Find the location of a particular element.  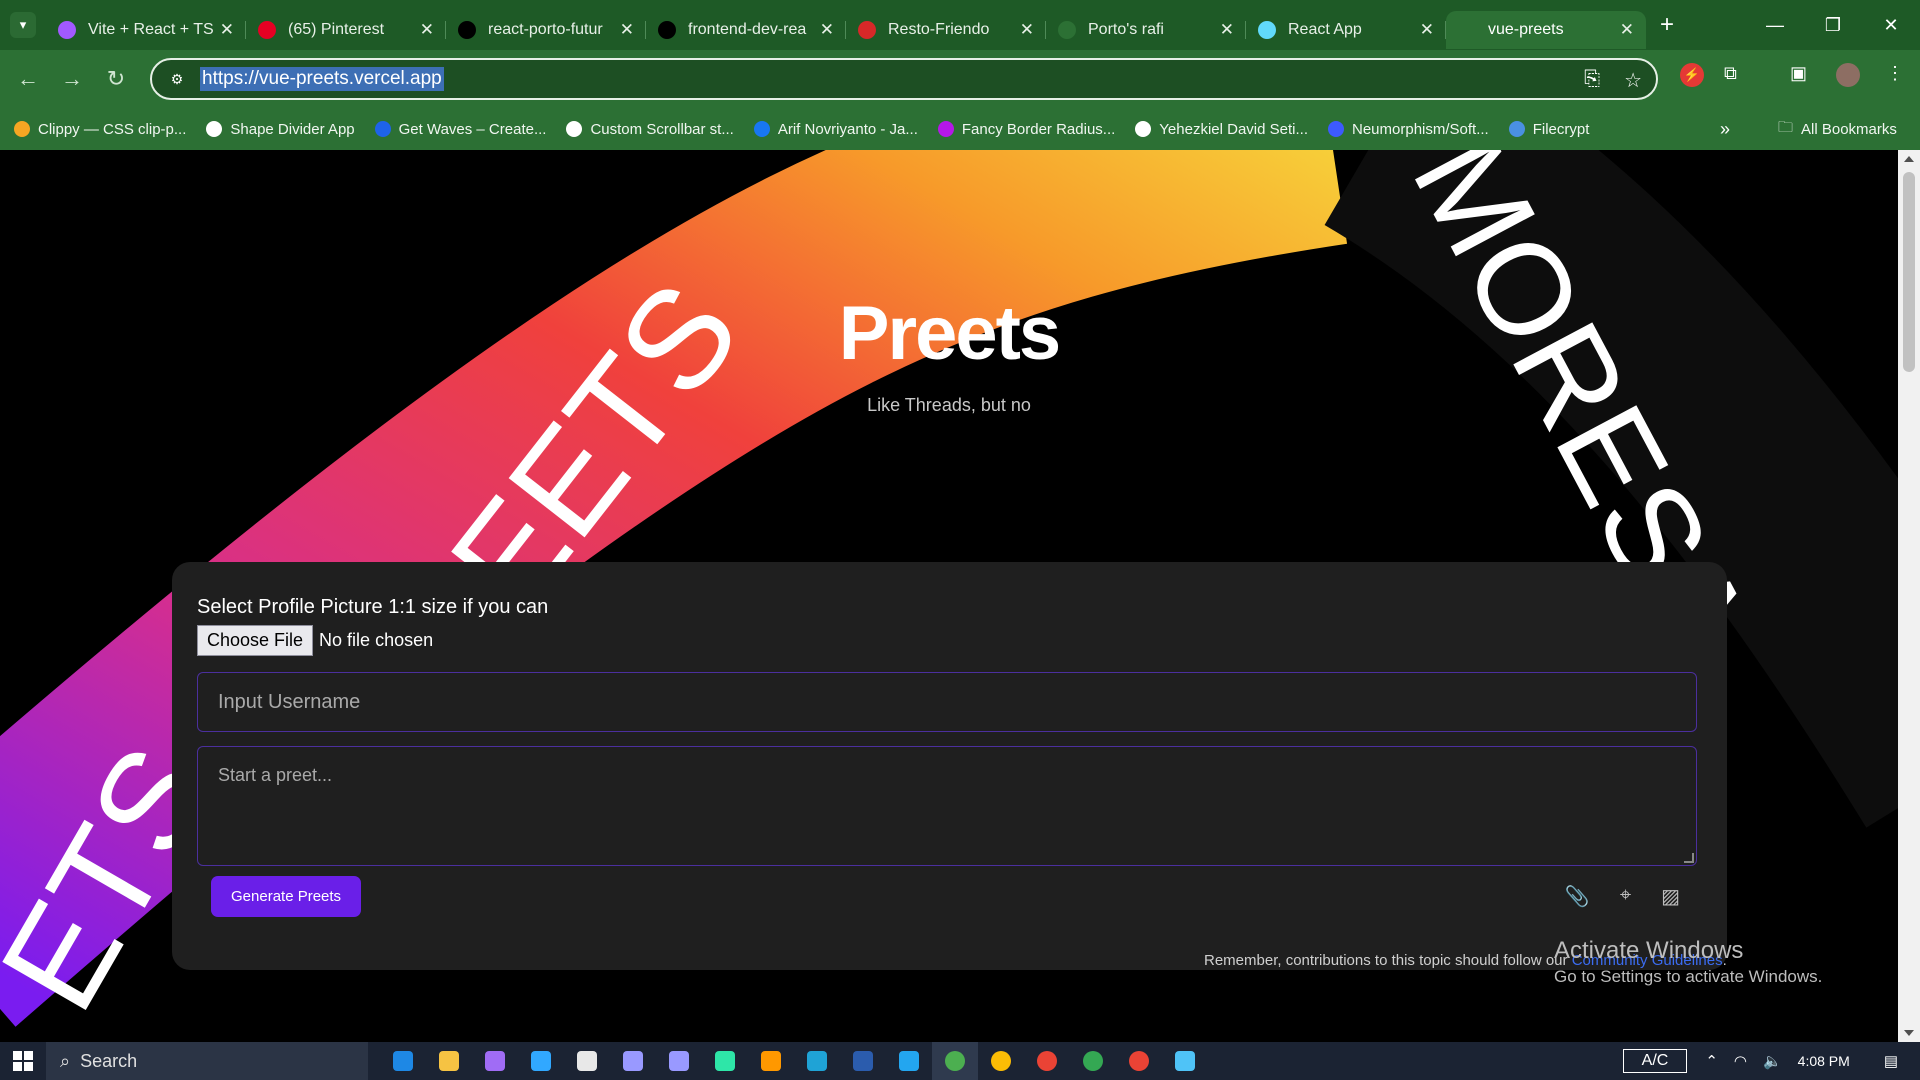

ac-indicator: A/C is located at coordinates (1655, 1061).